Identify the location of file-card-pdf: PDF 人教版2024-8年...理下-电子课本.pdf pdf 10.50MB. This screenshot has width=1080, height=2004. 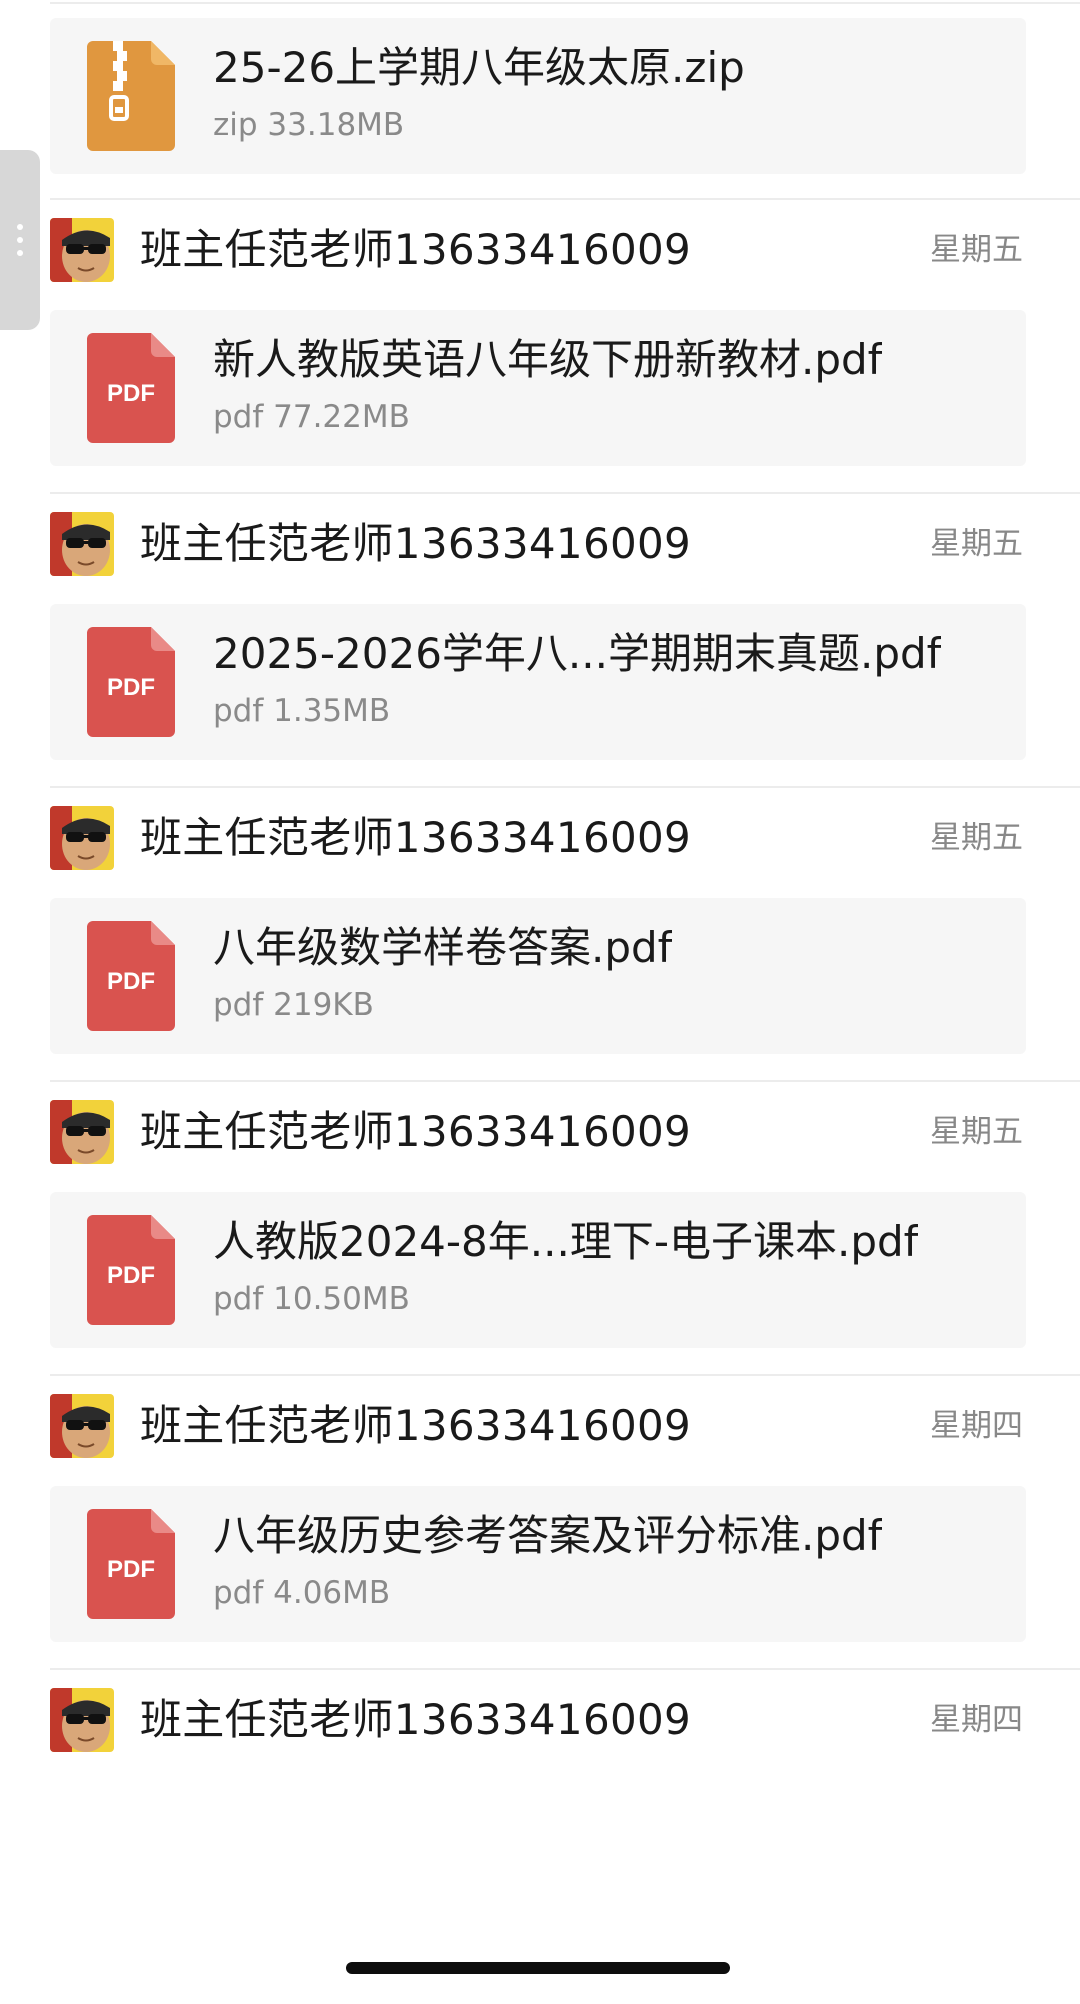
(538, 1270).